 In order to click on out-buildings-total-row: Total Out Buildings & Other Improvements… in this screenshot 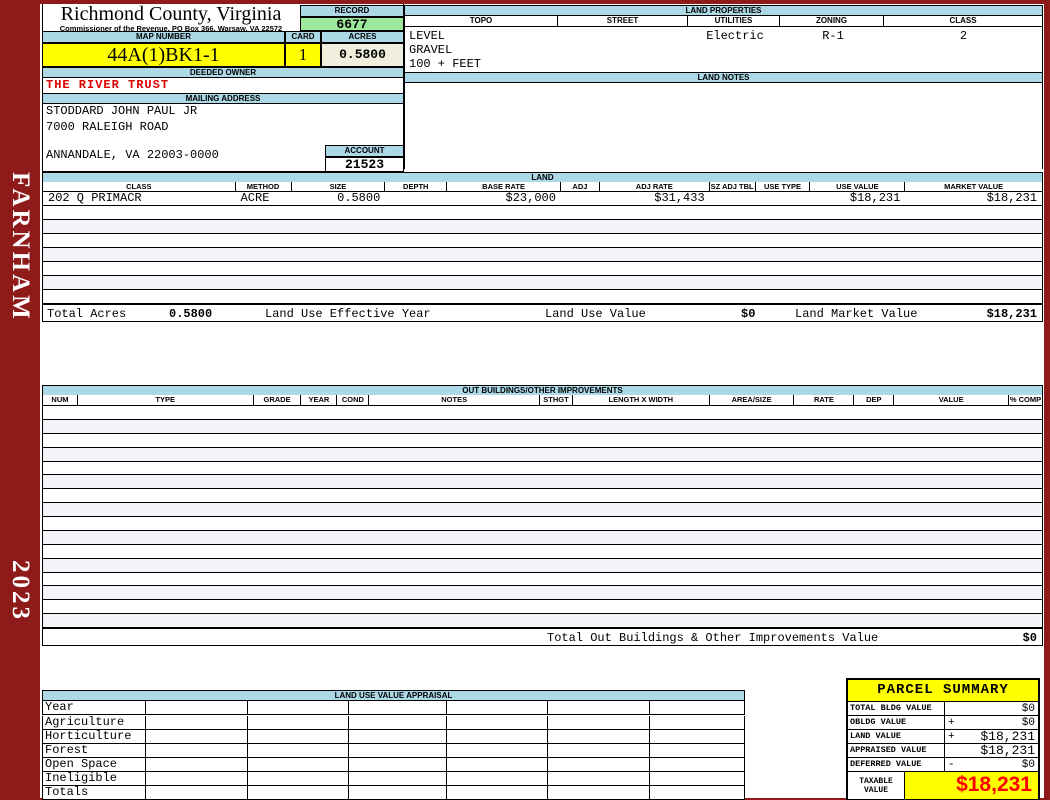, I will do `click(542, 637)`.